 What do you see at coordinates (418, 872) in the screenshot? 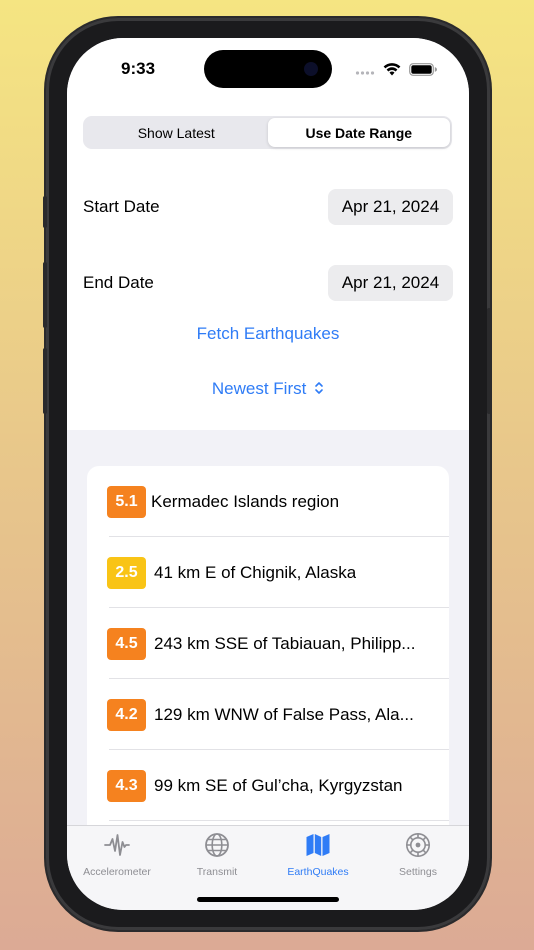
I see `tab-label: Settings` at bounding box center [418, 872].